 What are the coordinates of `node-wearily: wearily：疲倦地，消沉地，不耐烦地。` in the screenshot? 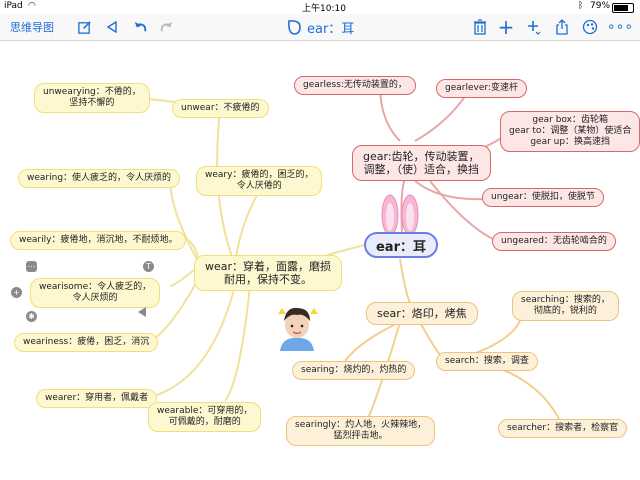 It's located at (98, 240).